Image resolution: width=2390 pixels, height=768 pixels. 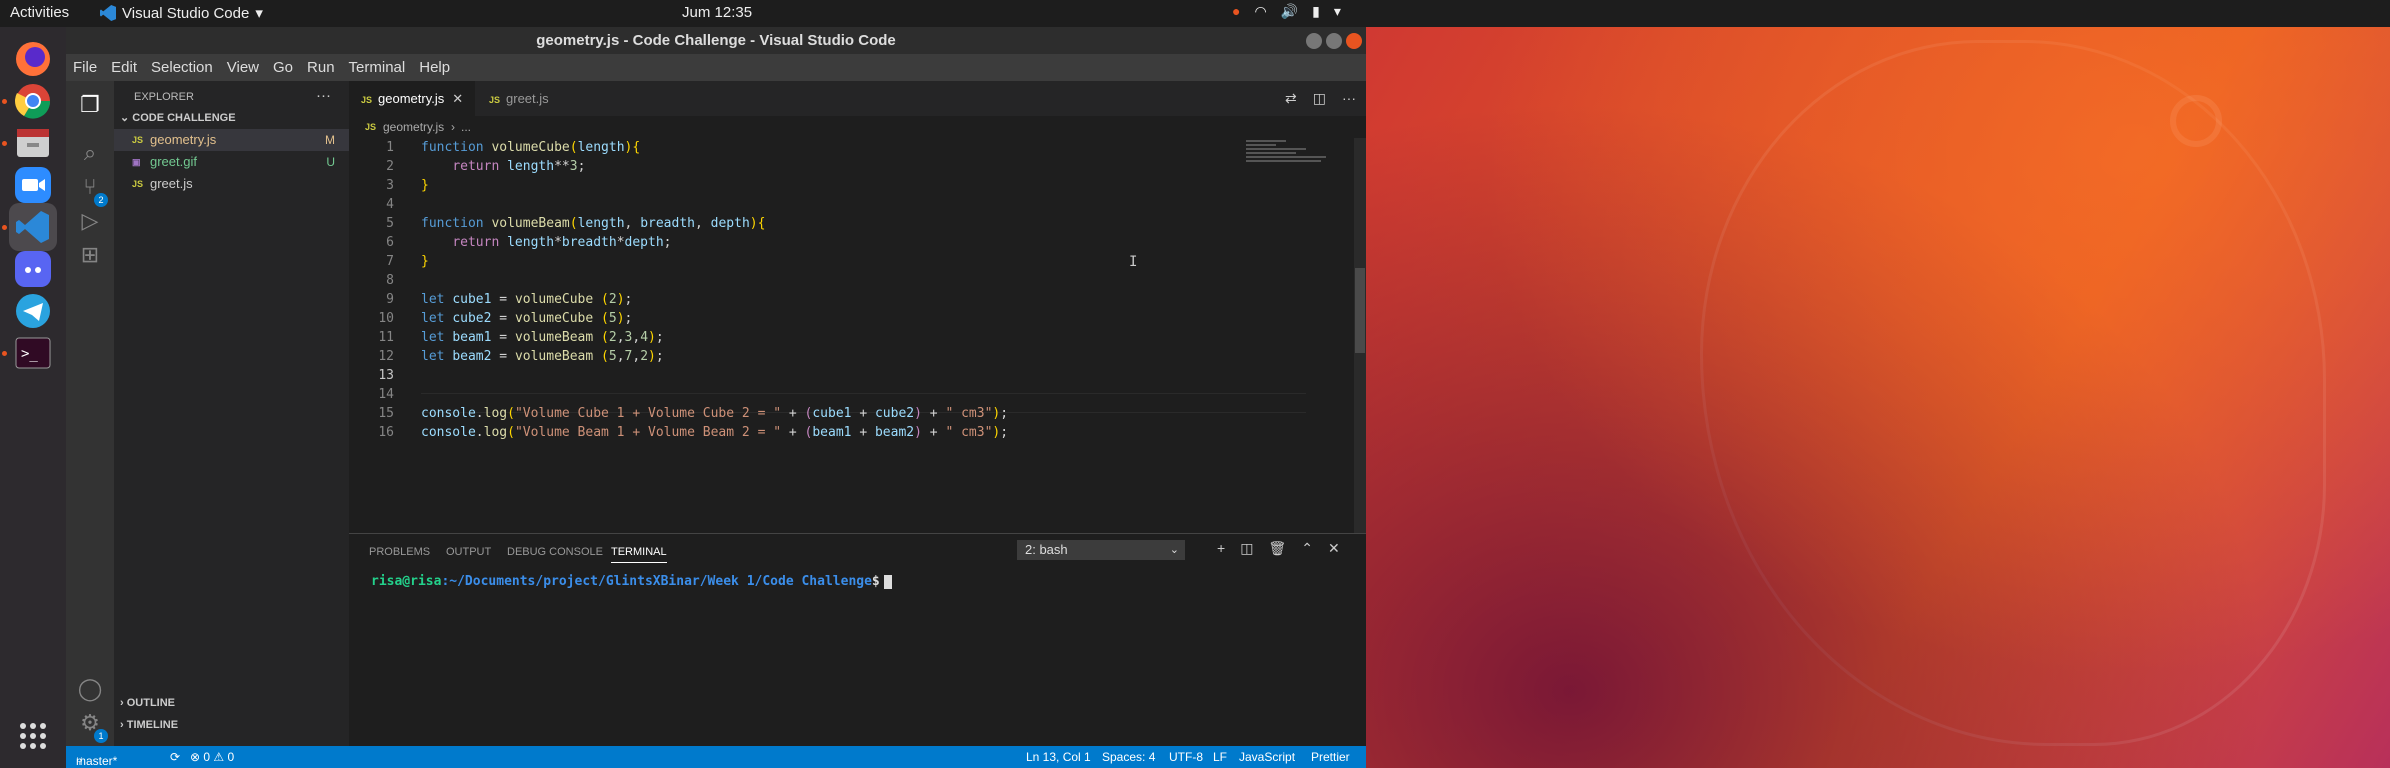 I want to click on extensions-icon: ⊞, so click(x=90, y=255).